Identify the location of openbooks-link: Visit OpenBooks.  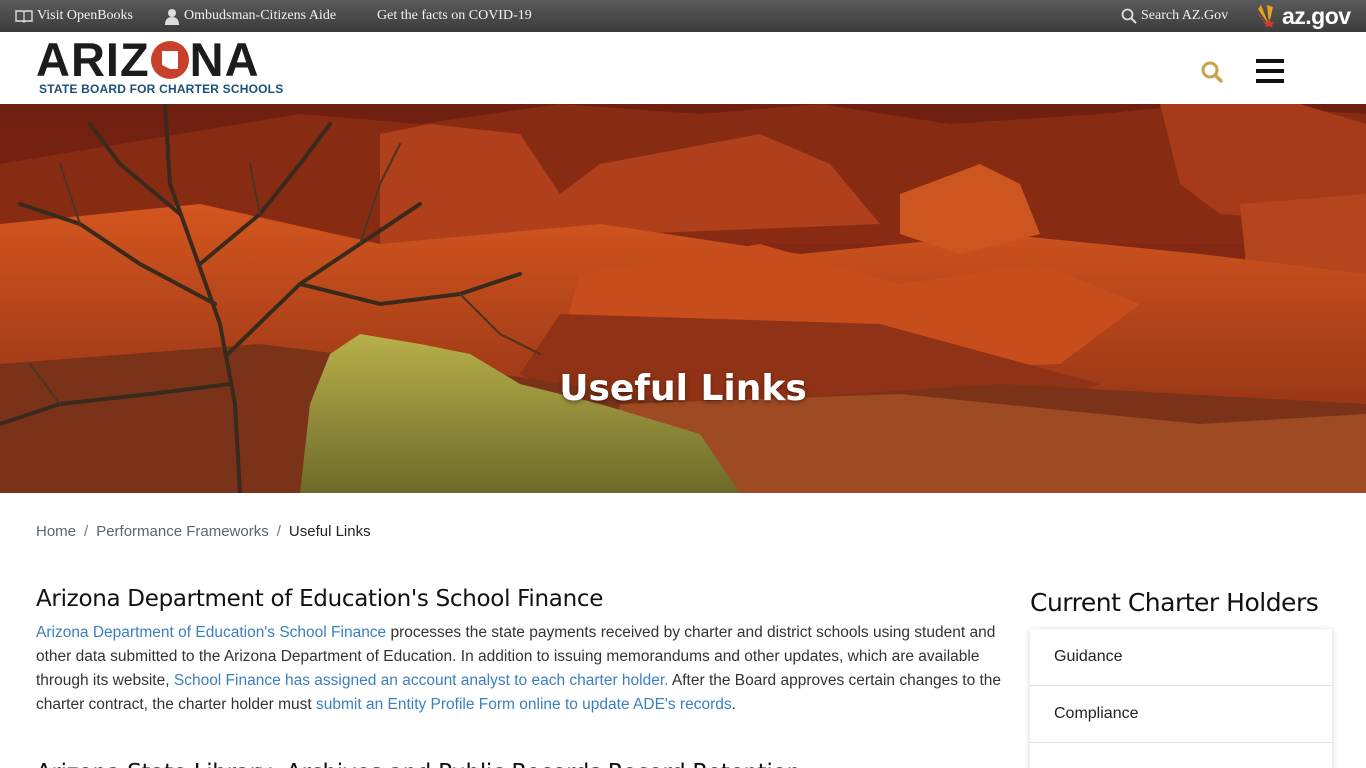
(74, 16).